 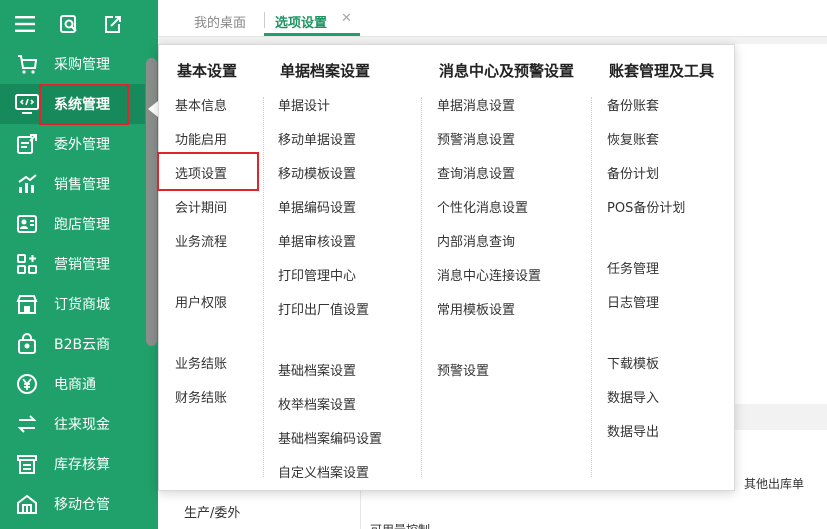 I want to click on sidebar-item-label: 电商通, so click(x=75, y=385).